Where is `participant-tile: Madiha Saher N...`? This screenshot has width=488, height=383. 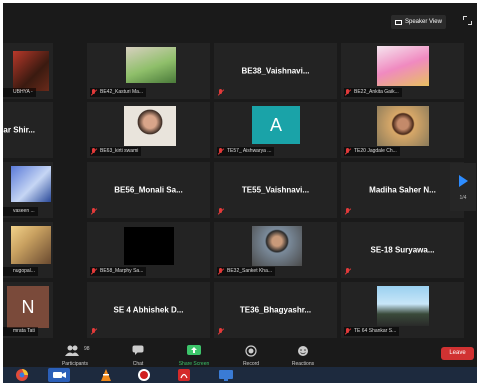
participant-tile: Madiha Saher N... is located at coordinates (402, 190).